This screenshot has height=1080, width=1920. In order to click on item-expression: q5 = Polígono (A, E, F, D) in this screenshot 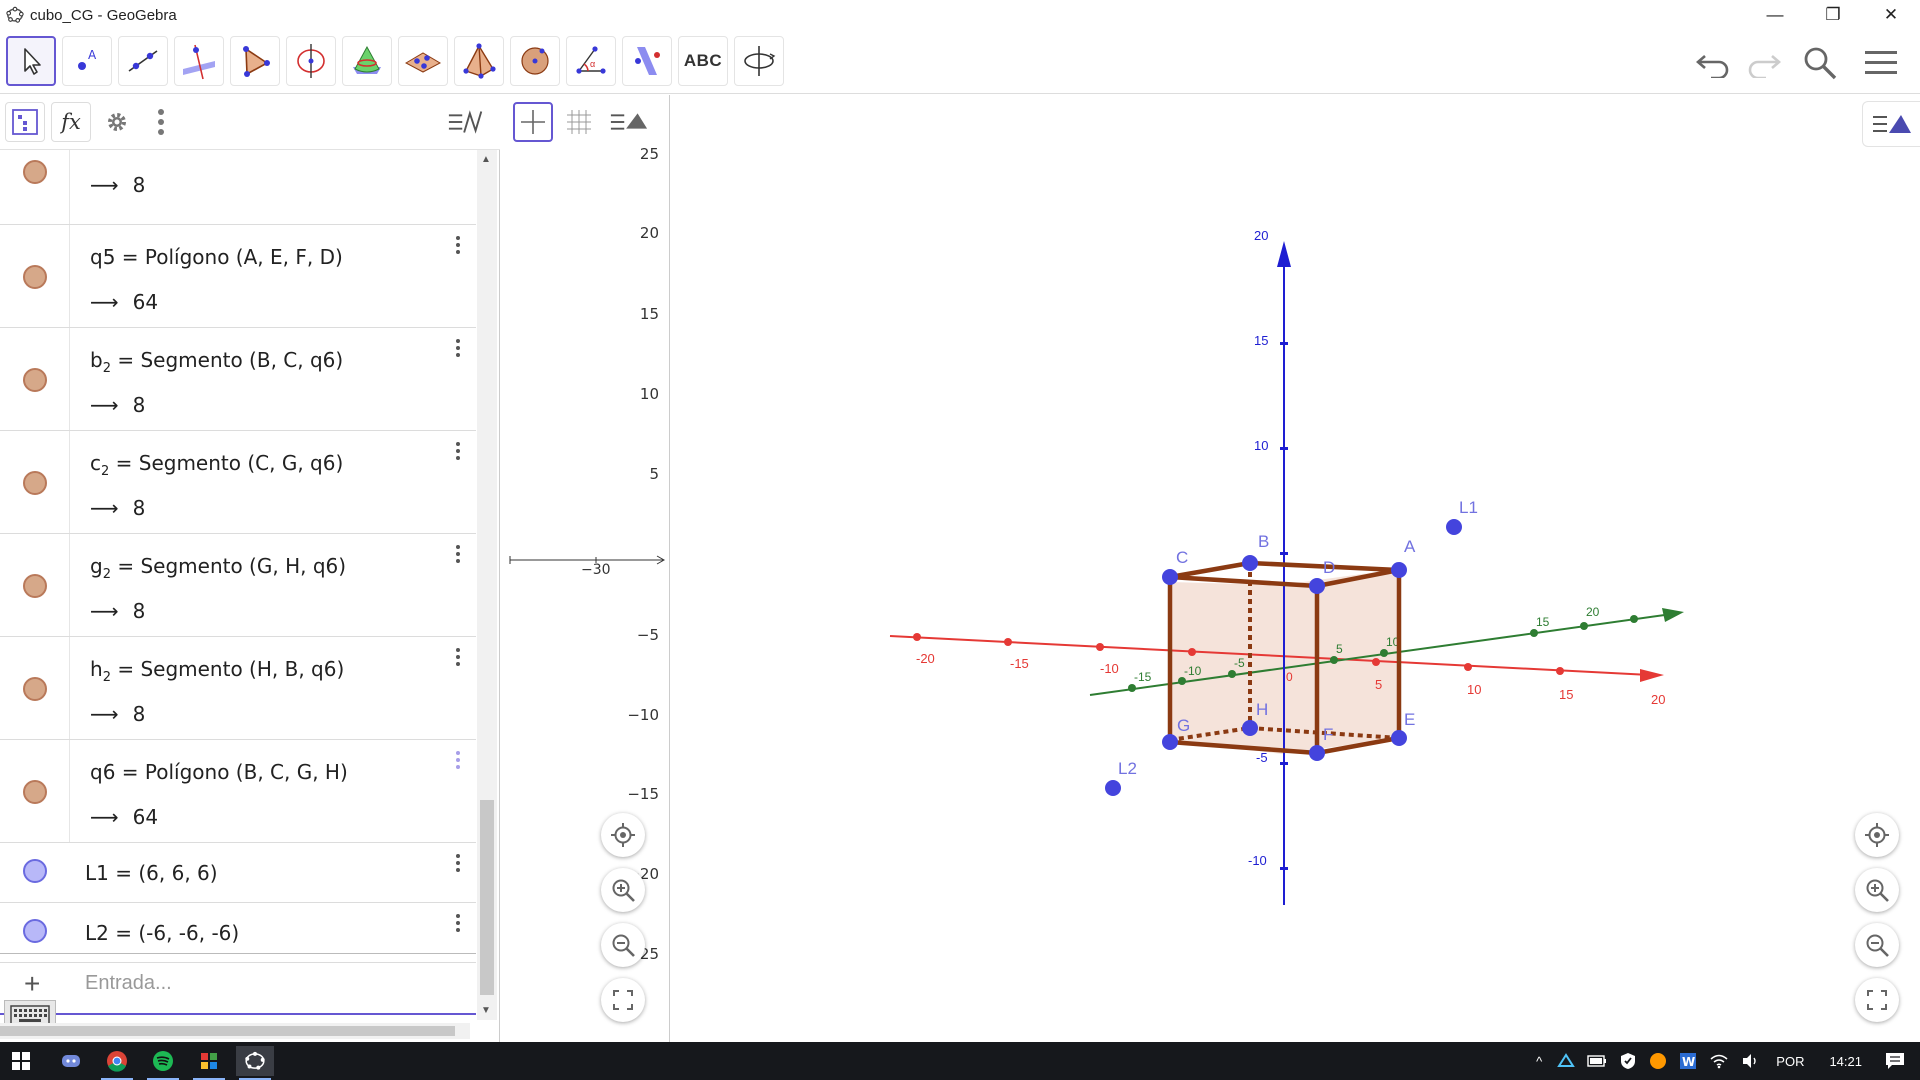, I will do `click(216, 257)`.